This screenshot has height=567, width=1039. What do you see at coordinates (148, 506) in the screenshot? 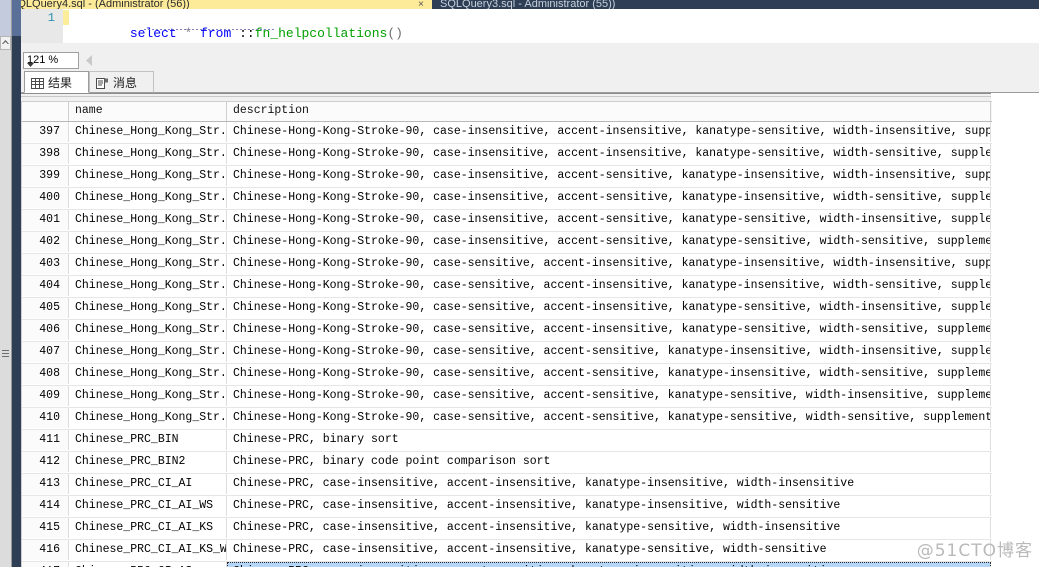
I see `collation-name-cell: Chinese_PRC_CI_AI_WS` at bounding box center [148, 506].